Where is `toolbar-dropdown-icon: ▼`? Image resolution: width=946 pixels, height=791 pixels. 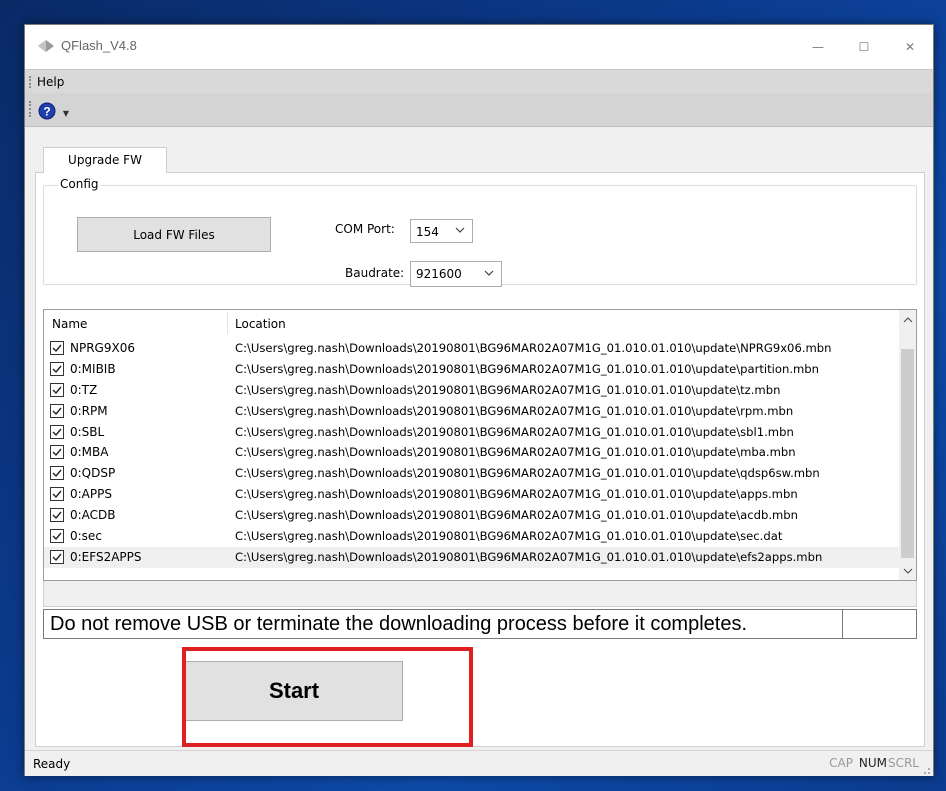 toolbar-dropdown-icon: ▼ is located at coordinates (66, 114).